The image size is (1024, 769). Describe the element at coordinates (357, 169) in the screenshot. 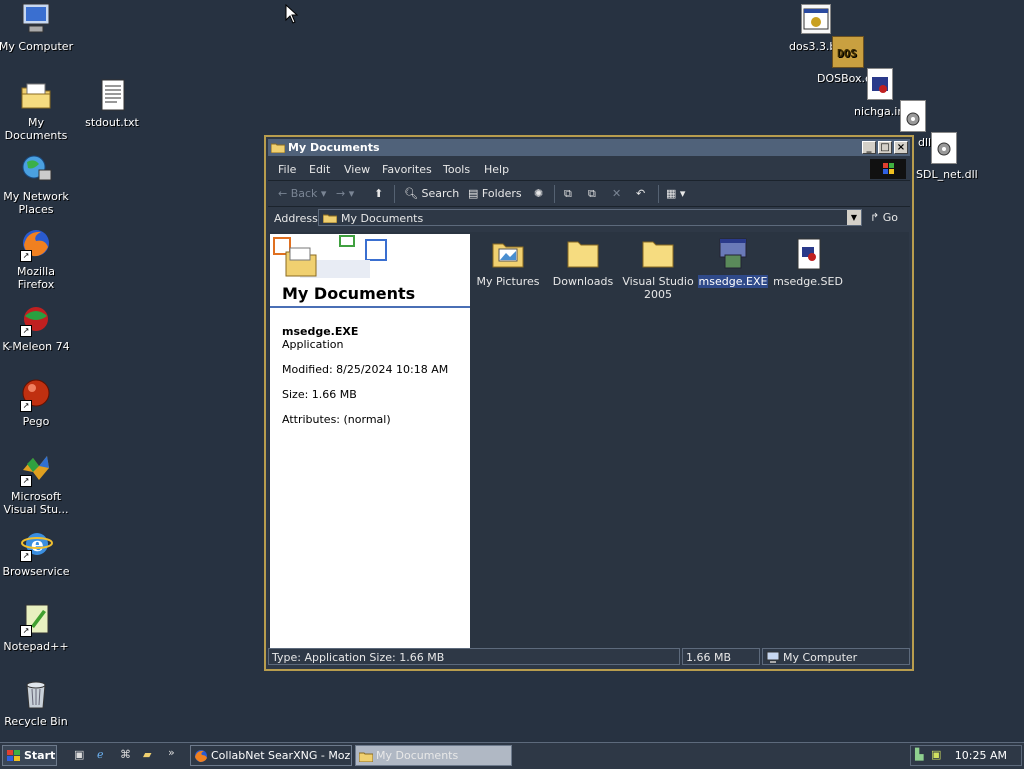

I see `menu-view: View` at that location.